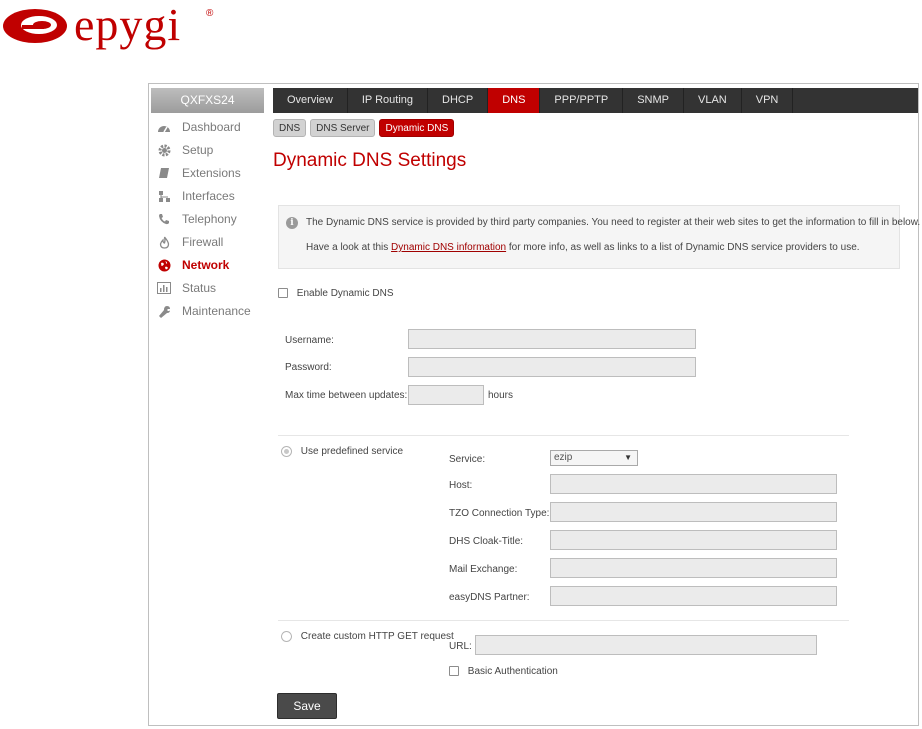 This screenshot has height=729, width=922. What do you see at coordinates (646, 645) in the screenshot?
I see `url-field` at bounding box center [646, 645].